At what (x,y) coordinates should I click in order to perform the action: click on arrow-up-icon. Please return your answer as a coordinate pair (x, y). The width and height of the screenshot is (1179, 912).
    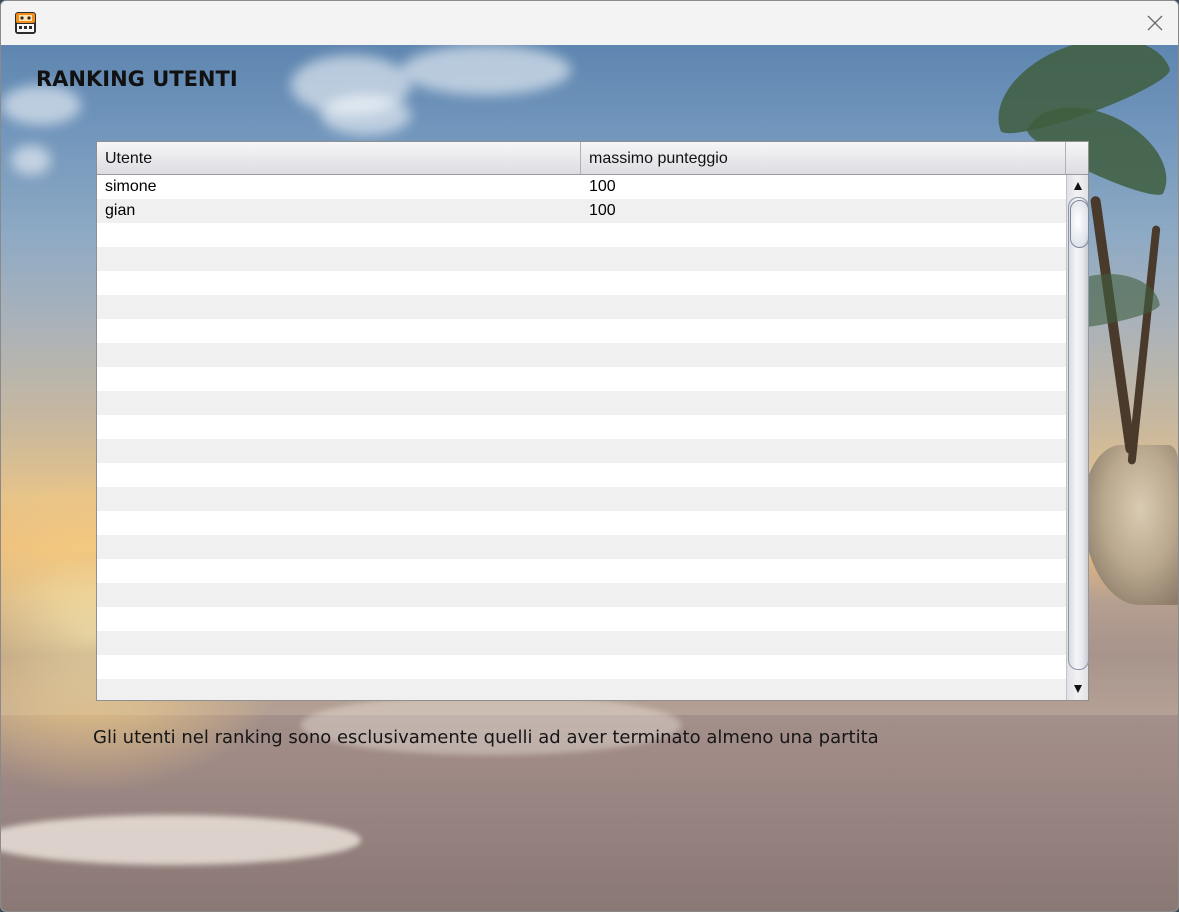
    Looking at the image, I should click on (1077, 186).